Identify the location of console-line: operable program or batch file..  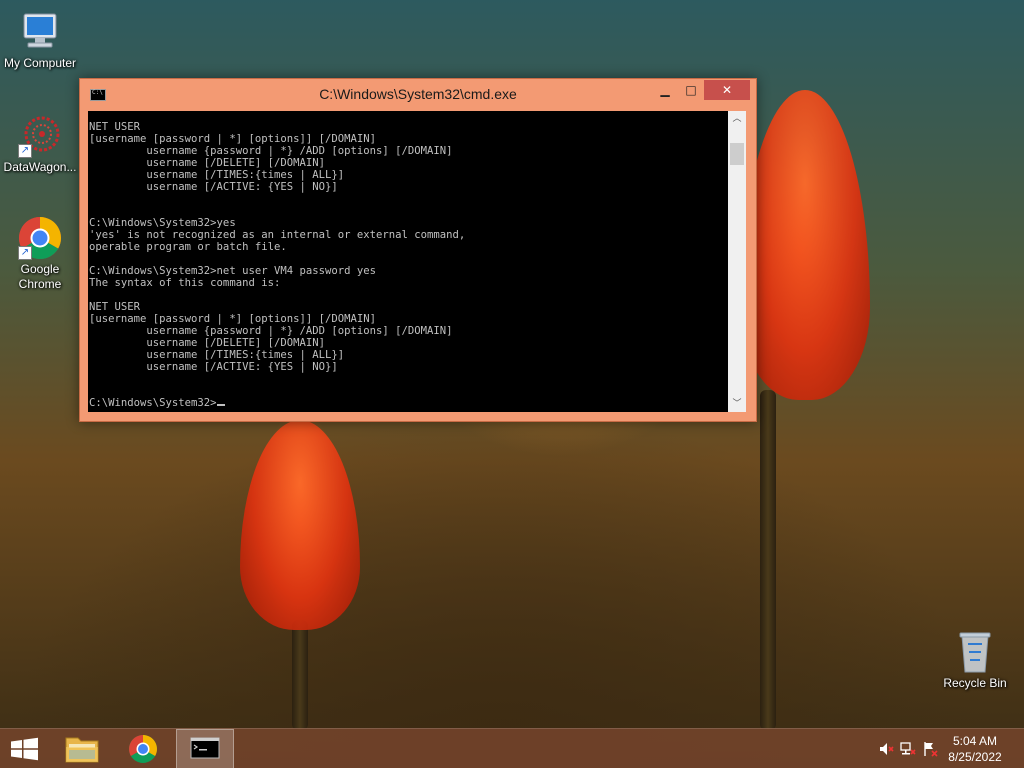
(188, 247).